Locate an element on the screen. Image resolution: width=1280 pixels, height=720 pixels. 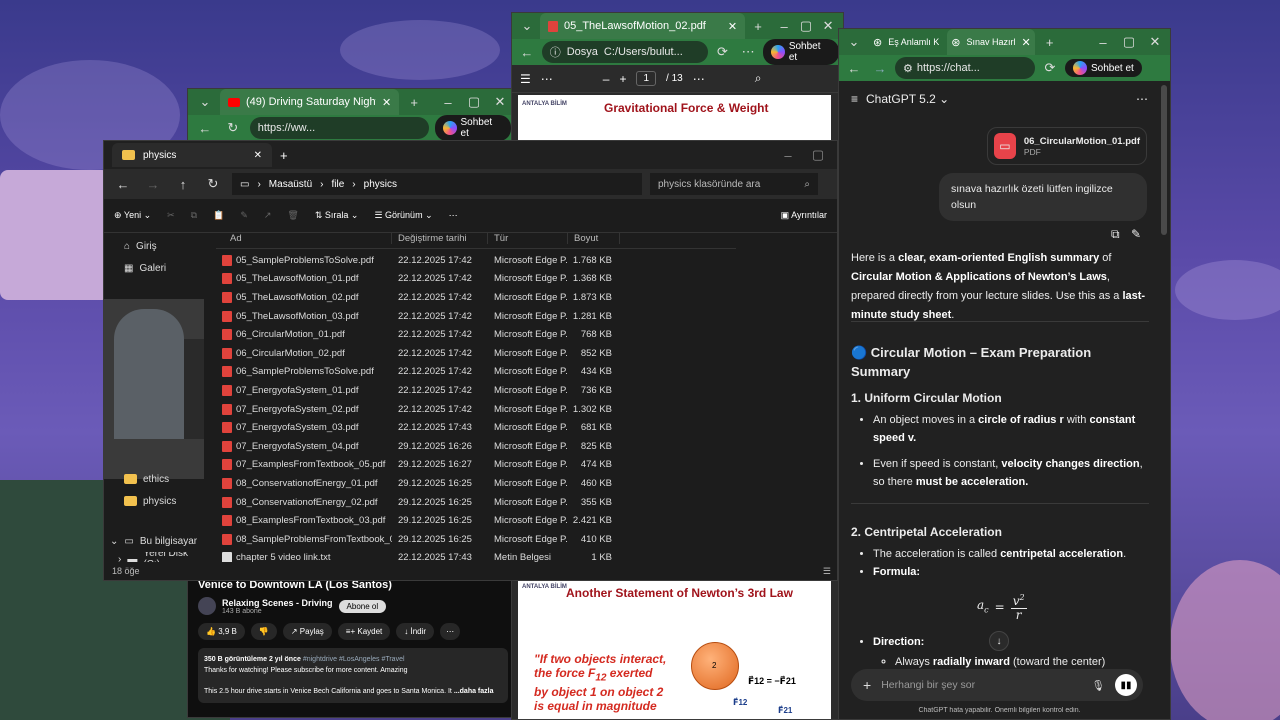
nav-gallery: ▦ Galeri is located at coordinates (154, 268).